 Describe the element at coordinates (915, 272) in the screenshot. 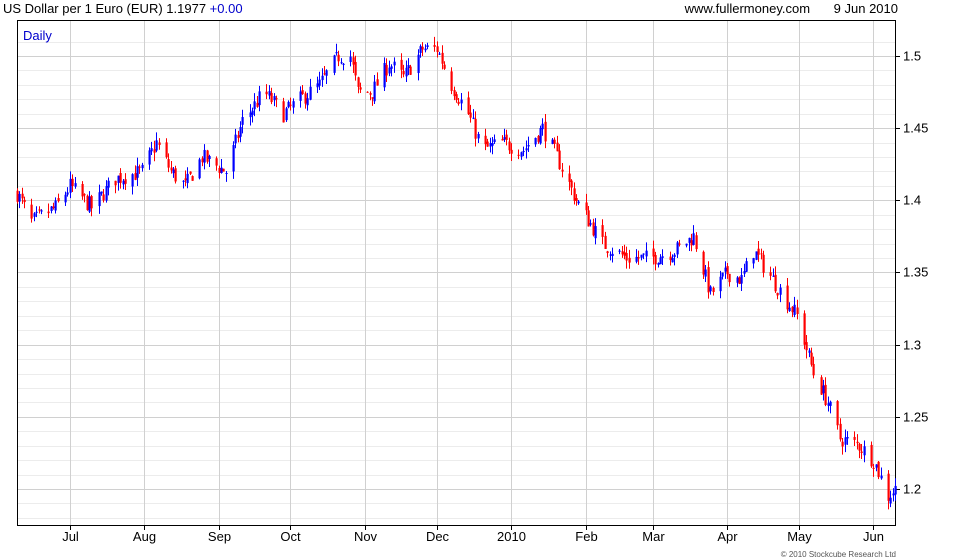

I see `y-tick-label: 1.35` at that location.